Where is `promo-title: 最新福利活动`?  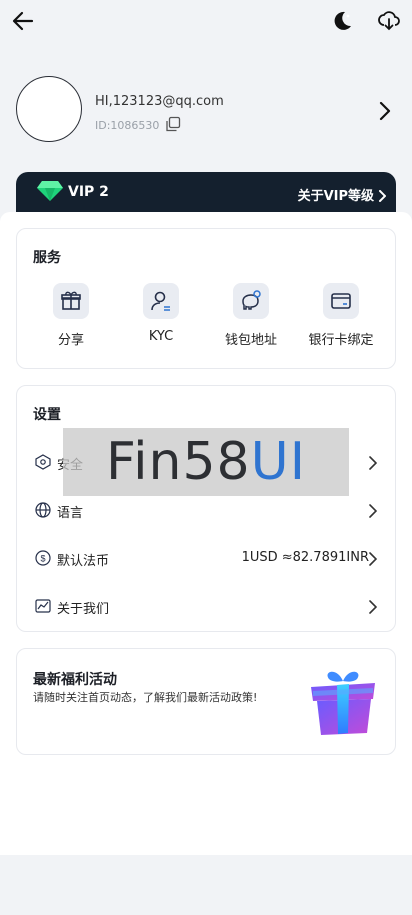 promo-title: 最新福利活动 is located at coordinates (75, 680).